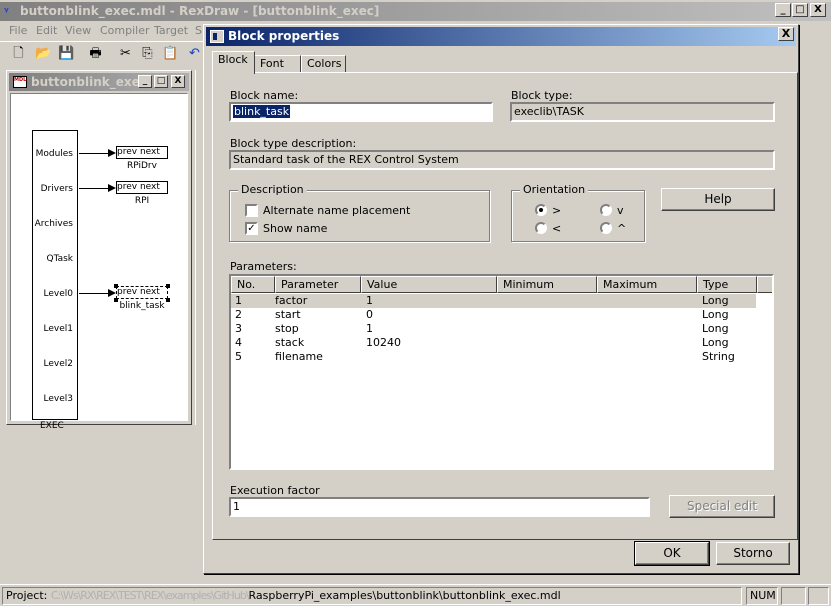 This screenshot has width=831, height=606. What do you see at coordinates (361, 112) in the screenshot?
I see `block-name-input: blink_task` at bounding box center [361, 112].